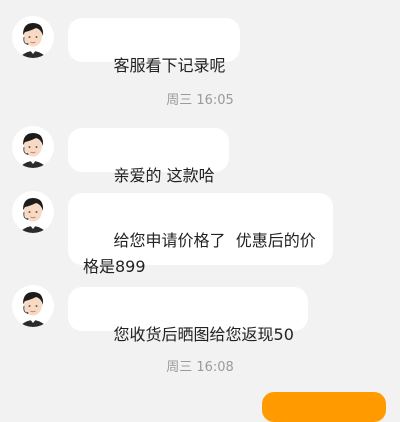 This screenshot has height=422, width=400. Describe the element at coordinates (199, 253) in the screenshot. I see `message-text: 给您申请价格了 优惠后的价格是899` at that location.